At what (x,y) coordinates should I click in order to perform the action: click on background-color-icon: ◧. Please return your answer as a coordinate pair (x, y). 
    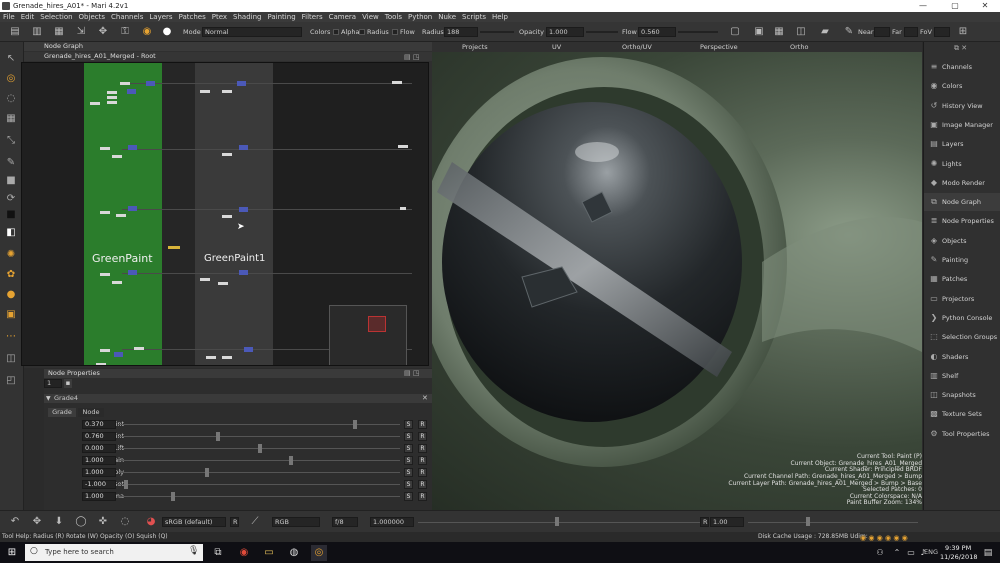
    Looking at the image, I should click on (11, 233).